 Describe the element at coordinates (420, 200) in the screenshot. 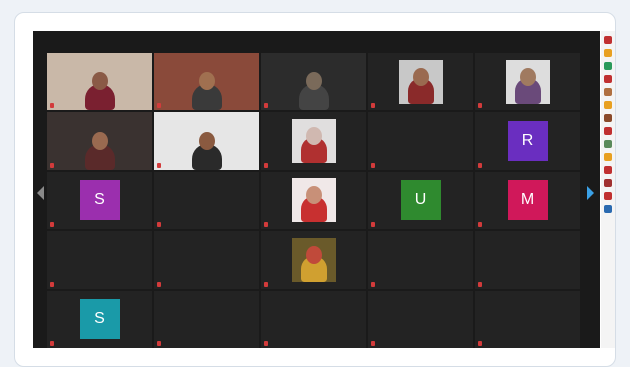

I see `participant-tile: U` at that location.